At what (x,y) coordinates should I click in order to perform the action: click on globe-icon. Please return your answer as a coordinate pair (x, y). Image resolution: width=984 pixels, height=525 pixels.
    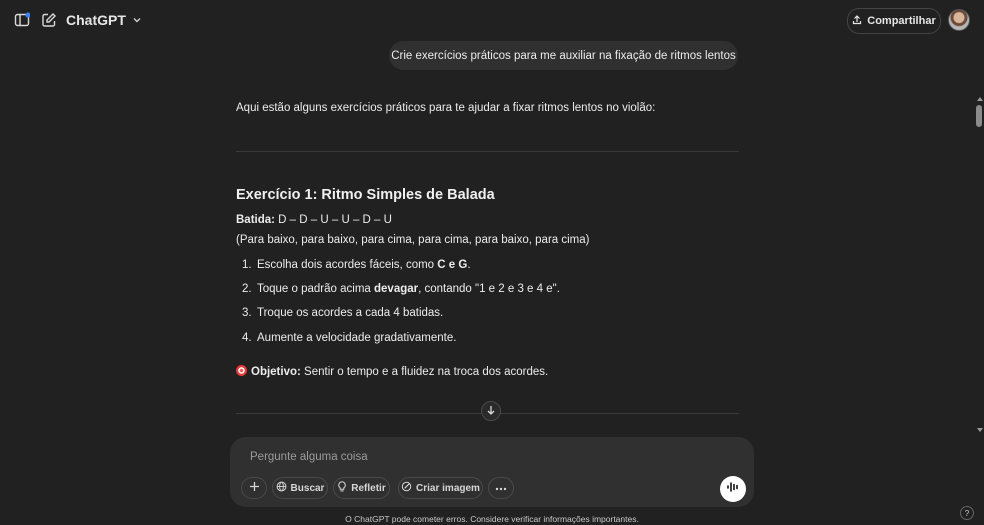
    Looking at the image, I should click on (281, 488).